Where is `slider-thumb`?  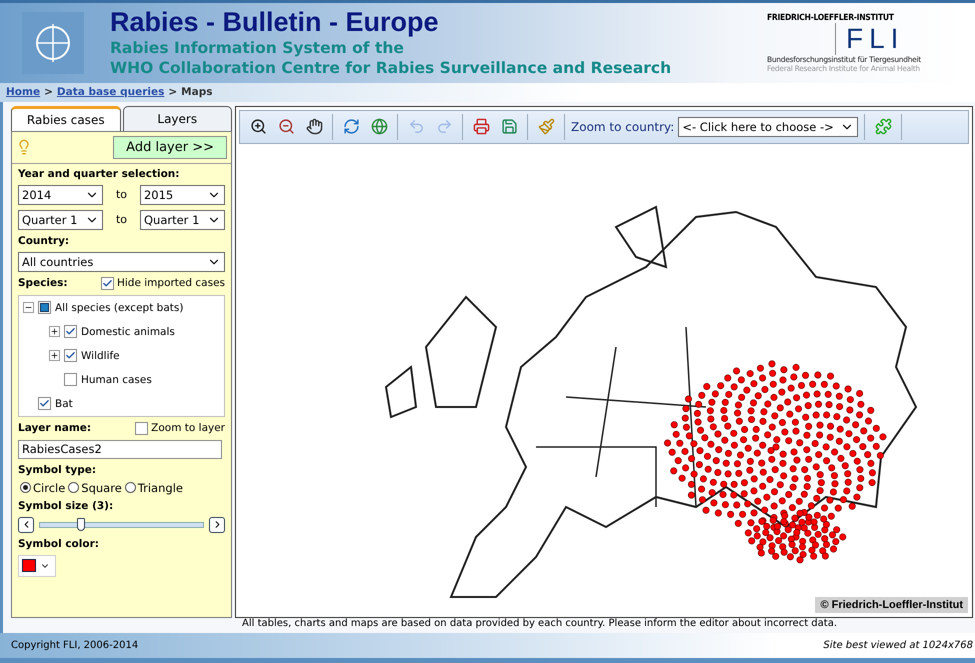 slider-thumb is located at coordinates (80, 524).